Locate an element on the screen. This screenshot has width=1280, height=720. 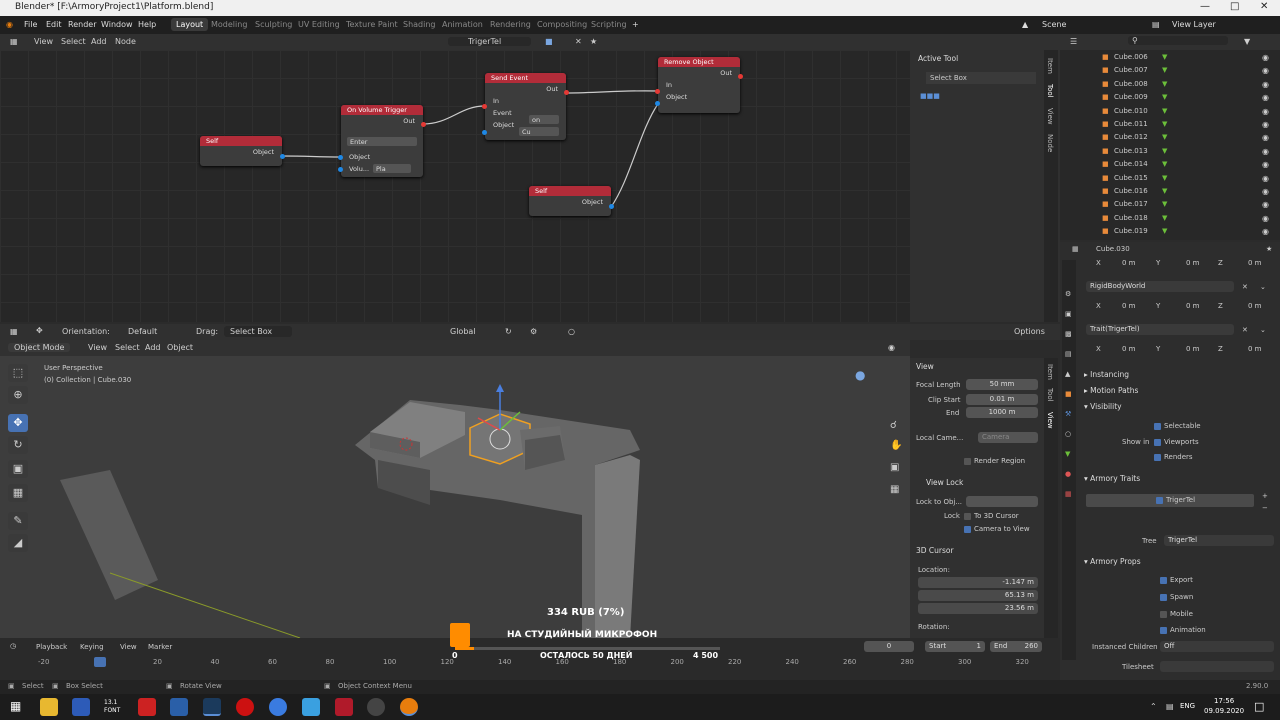
instancing-section: ▸ Instancing is located at coordinates (1106, 374).